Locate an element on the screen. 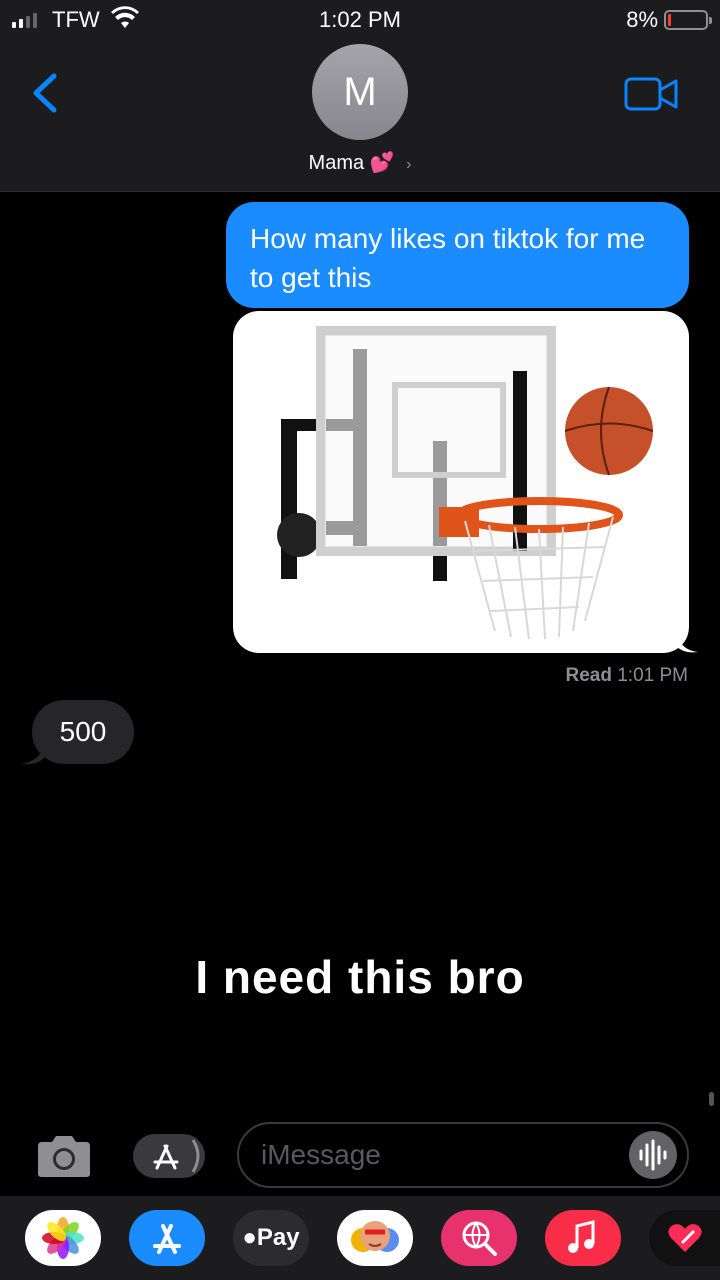  memoji-face-icon is located at coordinates (375, 1236).